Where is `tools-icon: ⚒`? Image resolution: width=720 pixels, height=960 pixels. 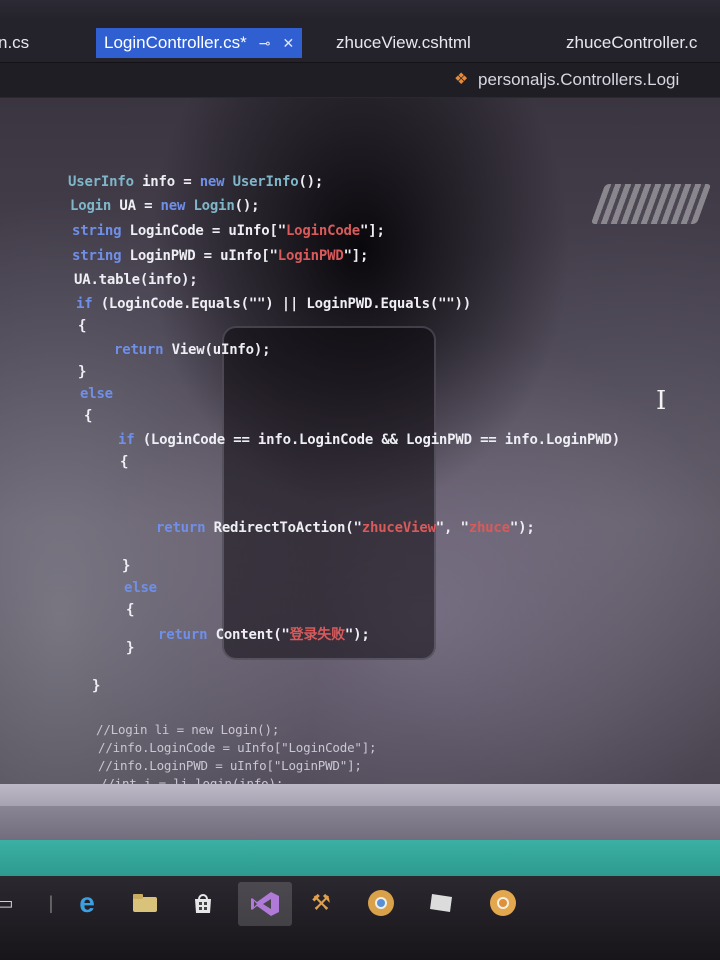
tools-icon: ⚒ is located at coordinates (321, 903).